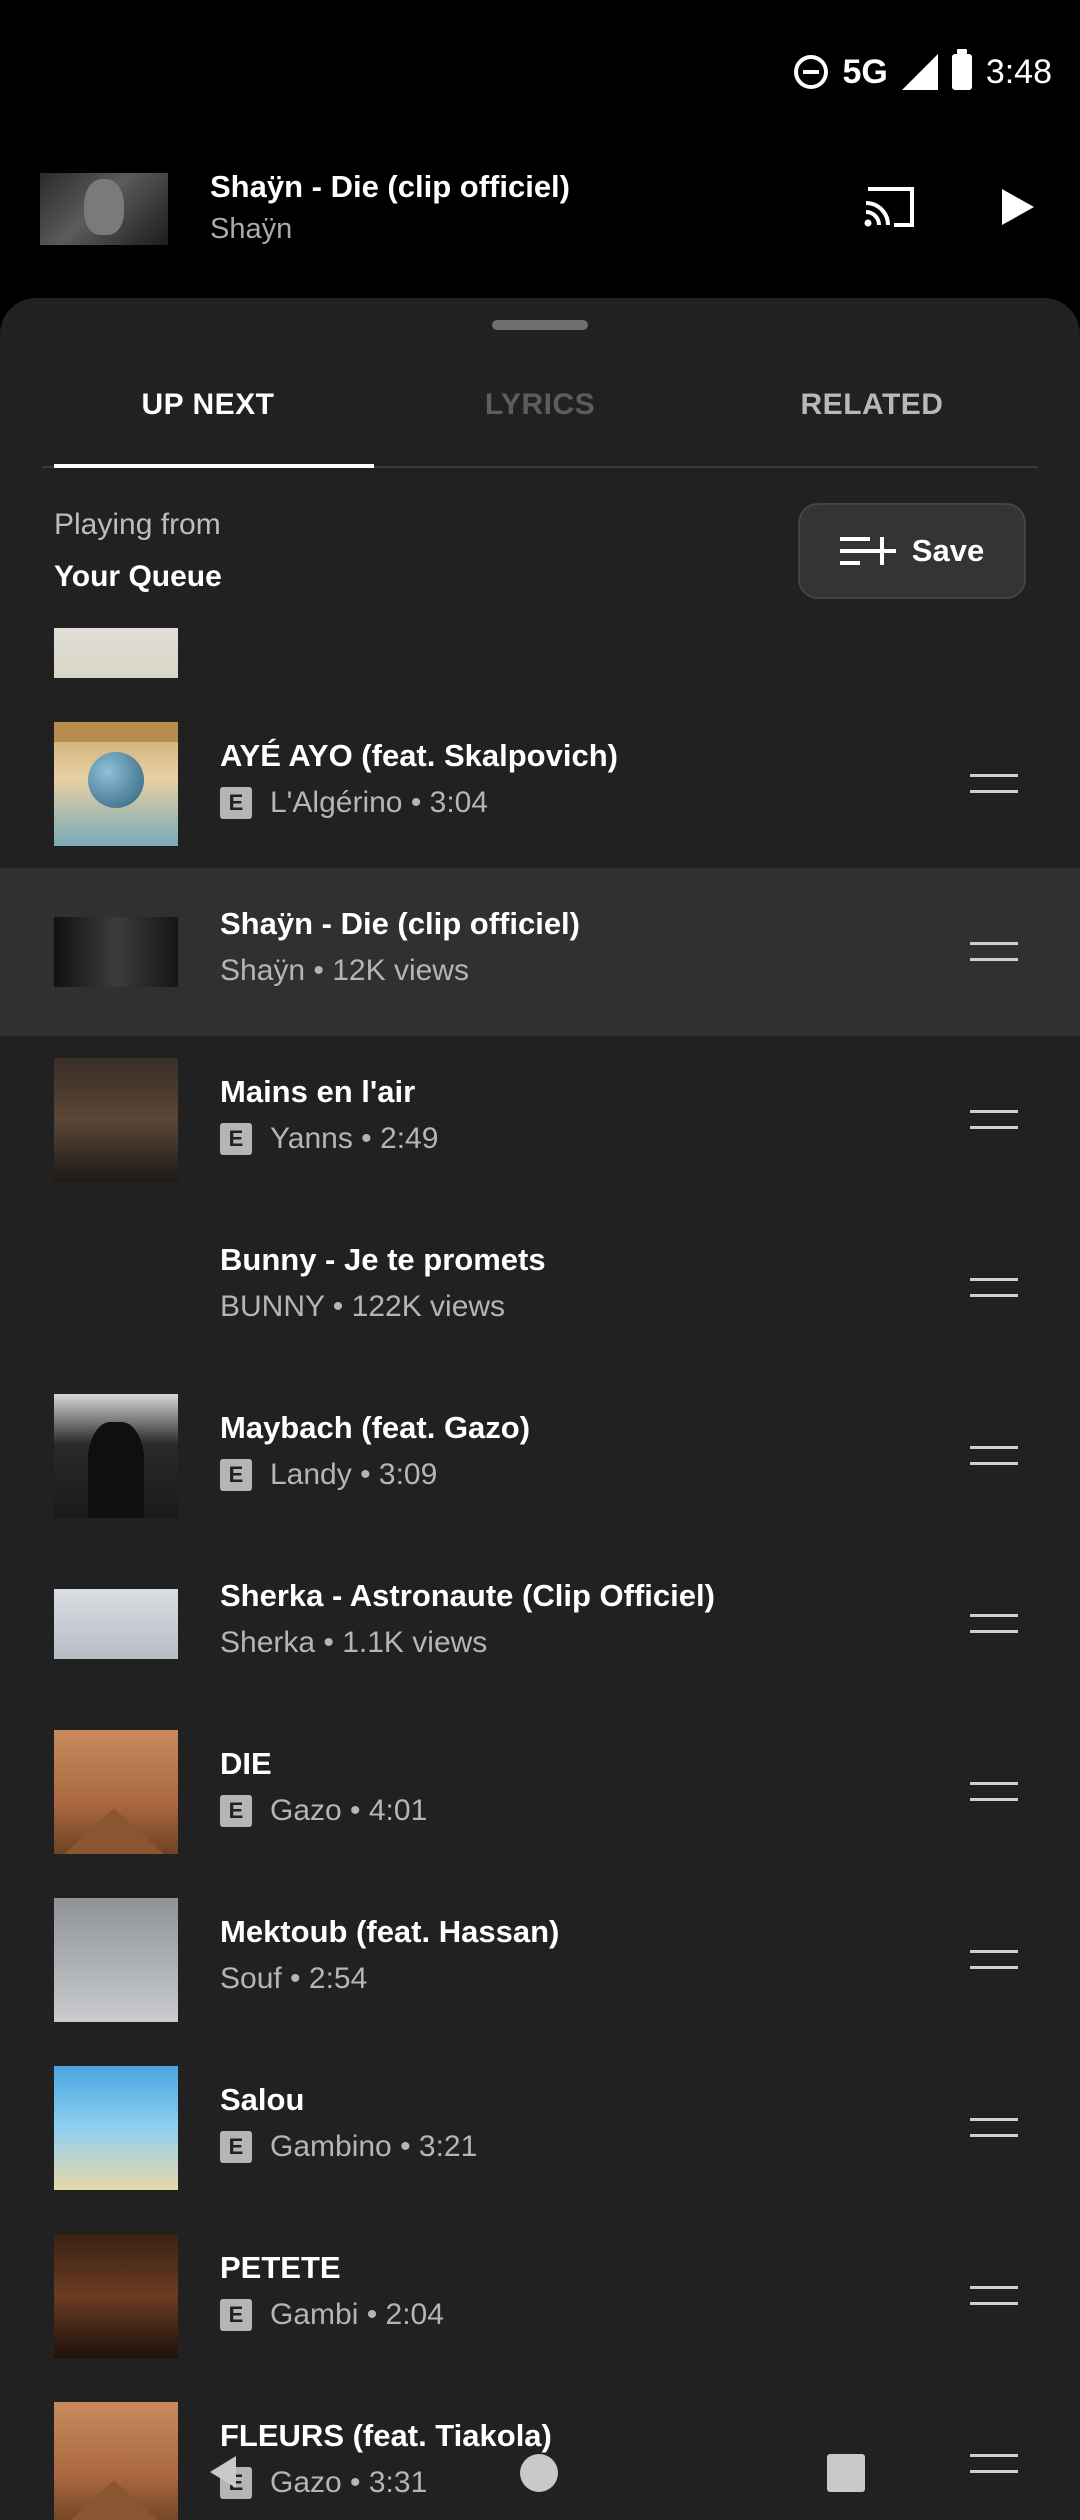 The height and width of the screenshot is (2520, 1080). What do you see at coordinates (811, 72) in the screenshot?
I see `do-not-disturb-icon` at bounding box center [811, 72].